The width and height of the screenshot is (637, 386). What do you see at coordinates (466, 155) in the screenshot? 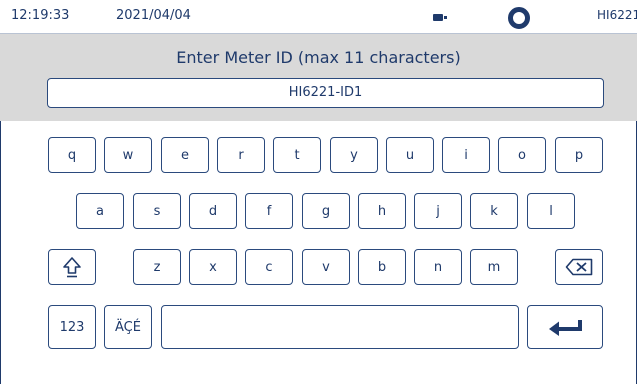
I see `key-i: i` at bounding box center [466, 155].